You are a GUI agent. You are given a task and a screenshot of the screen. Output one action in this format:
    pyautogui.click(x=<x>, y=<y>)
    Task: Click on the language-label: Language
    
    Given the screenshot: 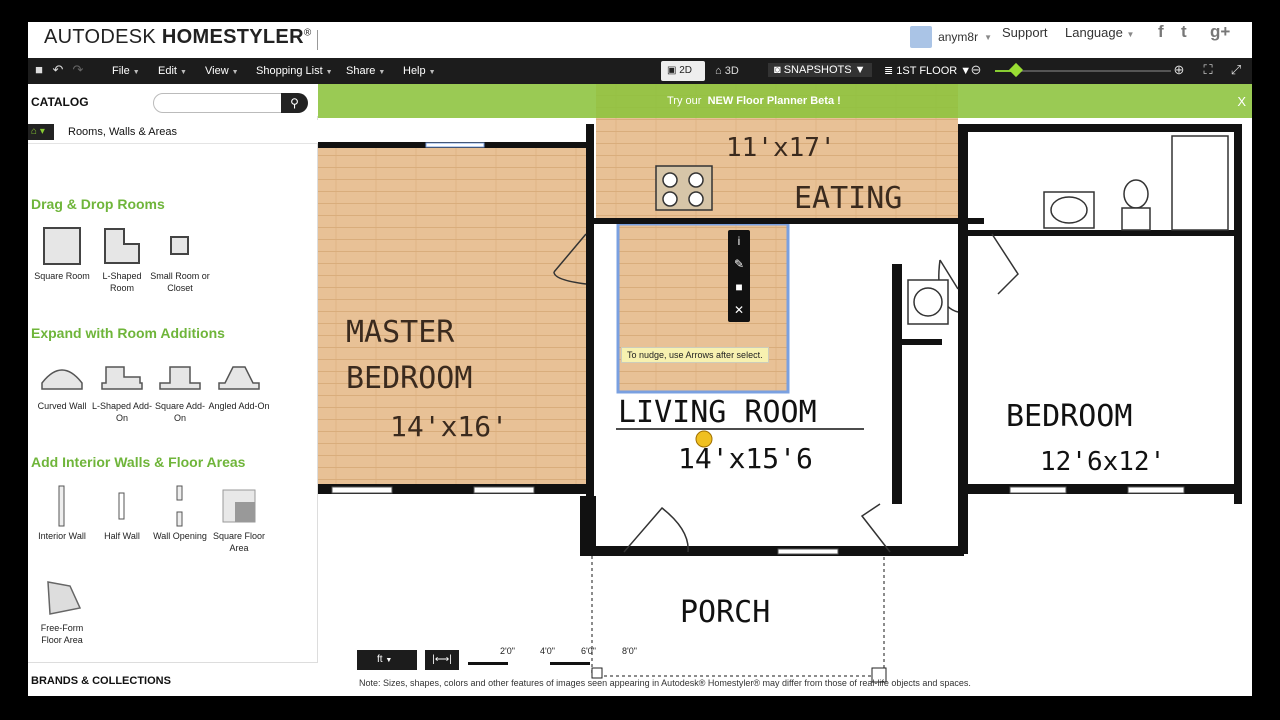 What is the action you would take?
    pyautogui.click(x=1094, y=32)
    